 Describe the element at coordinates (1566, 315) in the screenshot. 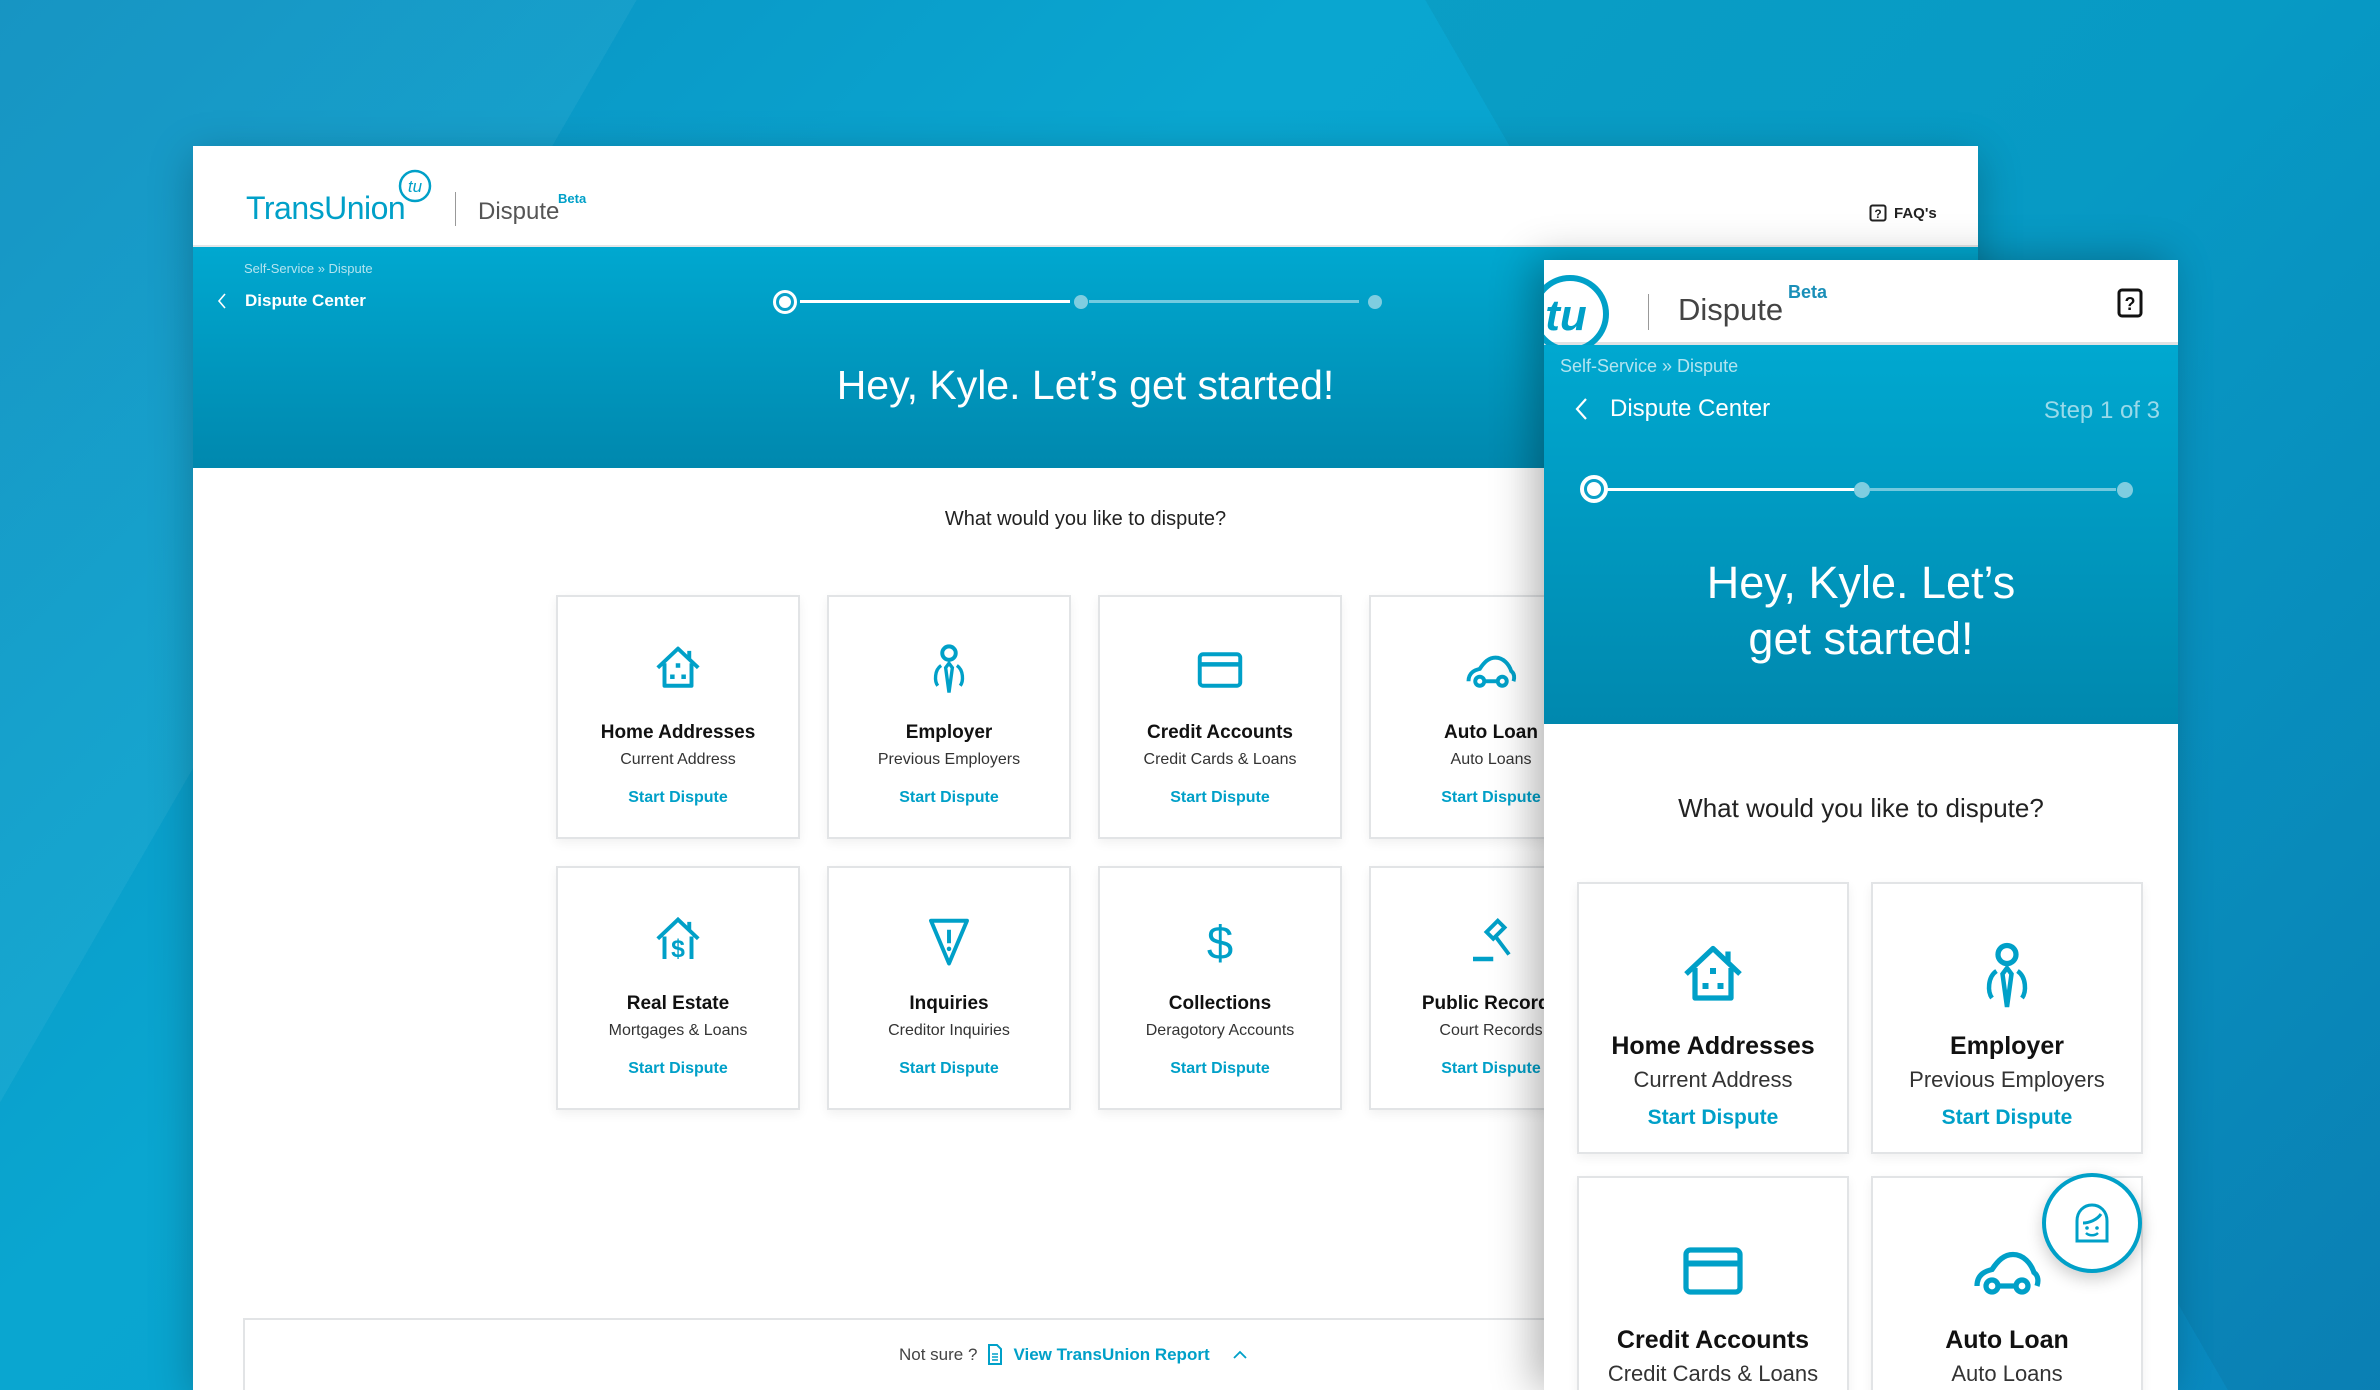

I see `tu-logo-text: tu` at that location.